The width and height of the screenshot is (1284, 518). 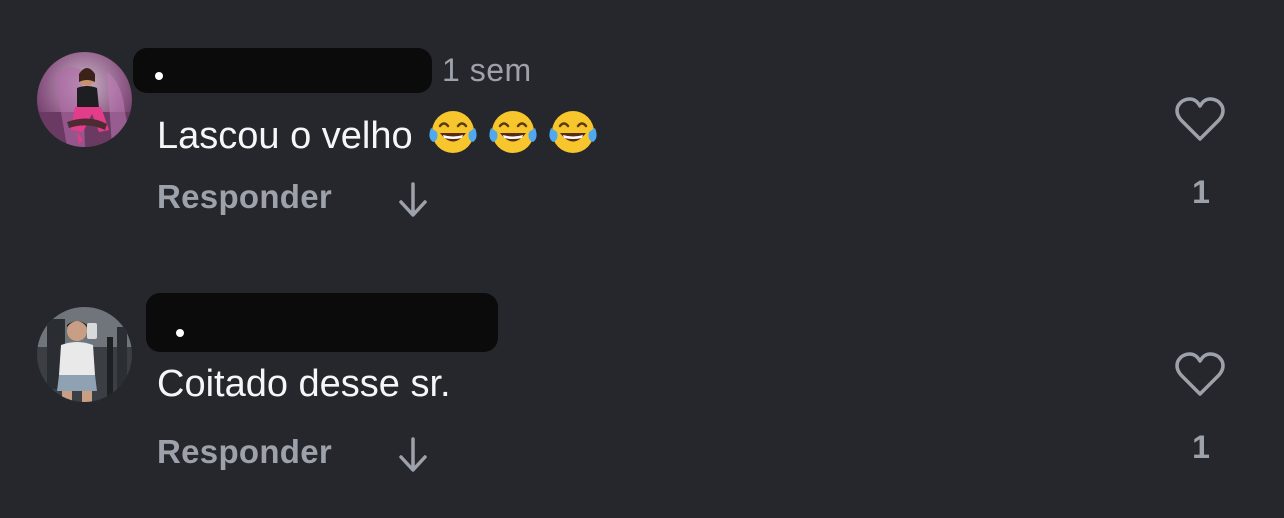 I want to click on comment-text: Coitado desse sr., so click(x=304, y=384).